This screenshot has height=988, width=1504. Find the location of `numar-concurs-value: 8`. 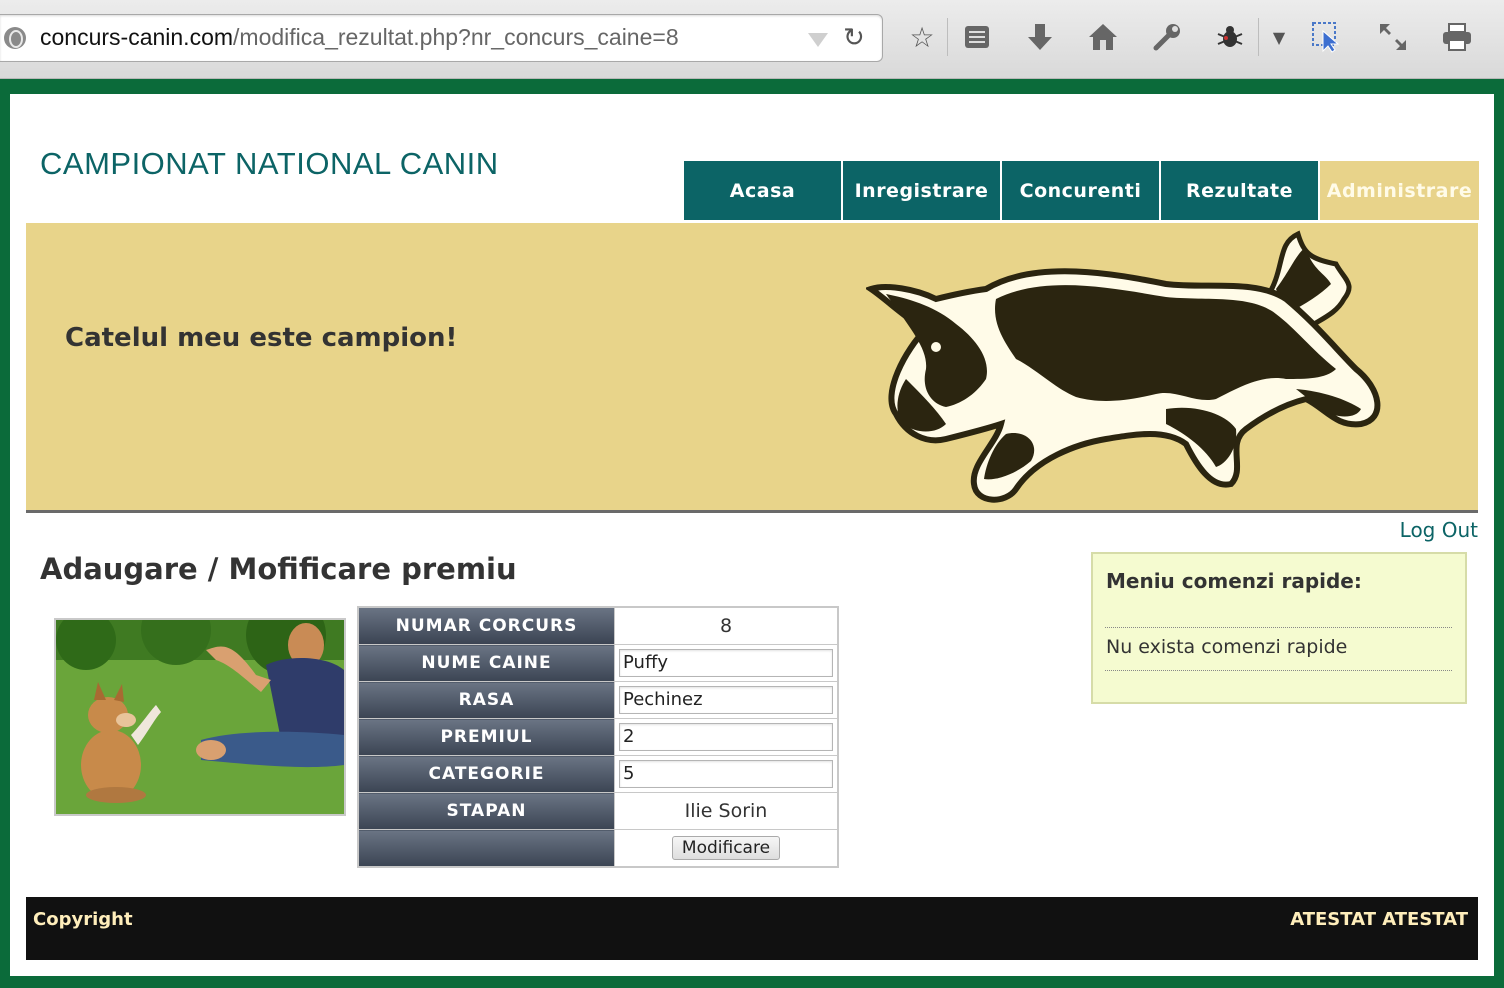

numar-concurs-value: 8 is located at coordinates (726, 625).